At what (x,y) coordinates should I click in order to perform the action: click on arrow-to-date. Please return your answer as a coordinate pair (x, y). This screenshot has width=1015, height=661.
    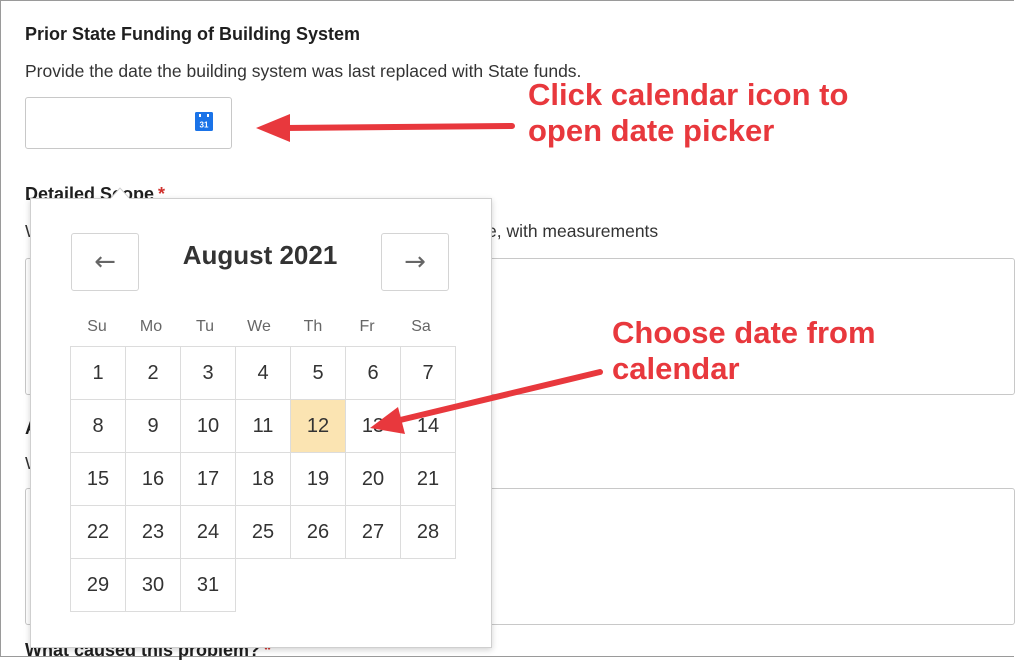
    Looking at the image, I should click on (498, 396).